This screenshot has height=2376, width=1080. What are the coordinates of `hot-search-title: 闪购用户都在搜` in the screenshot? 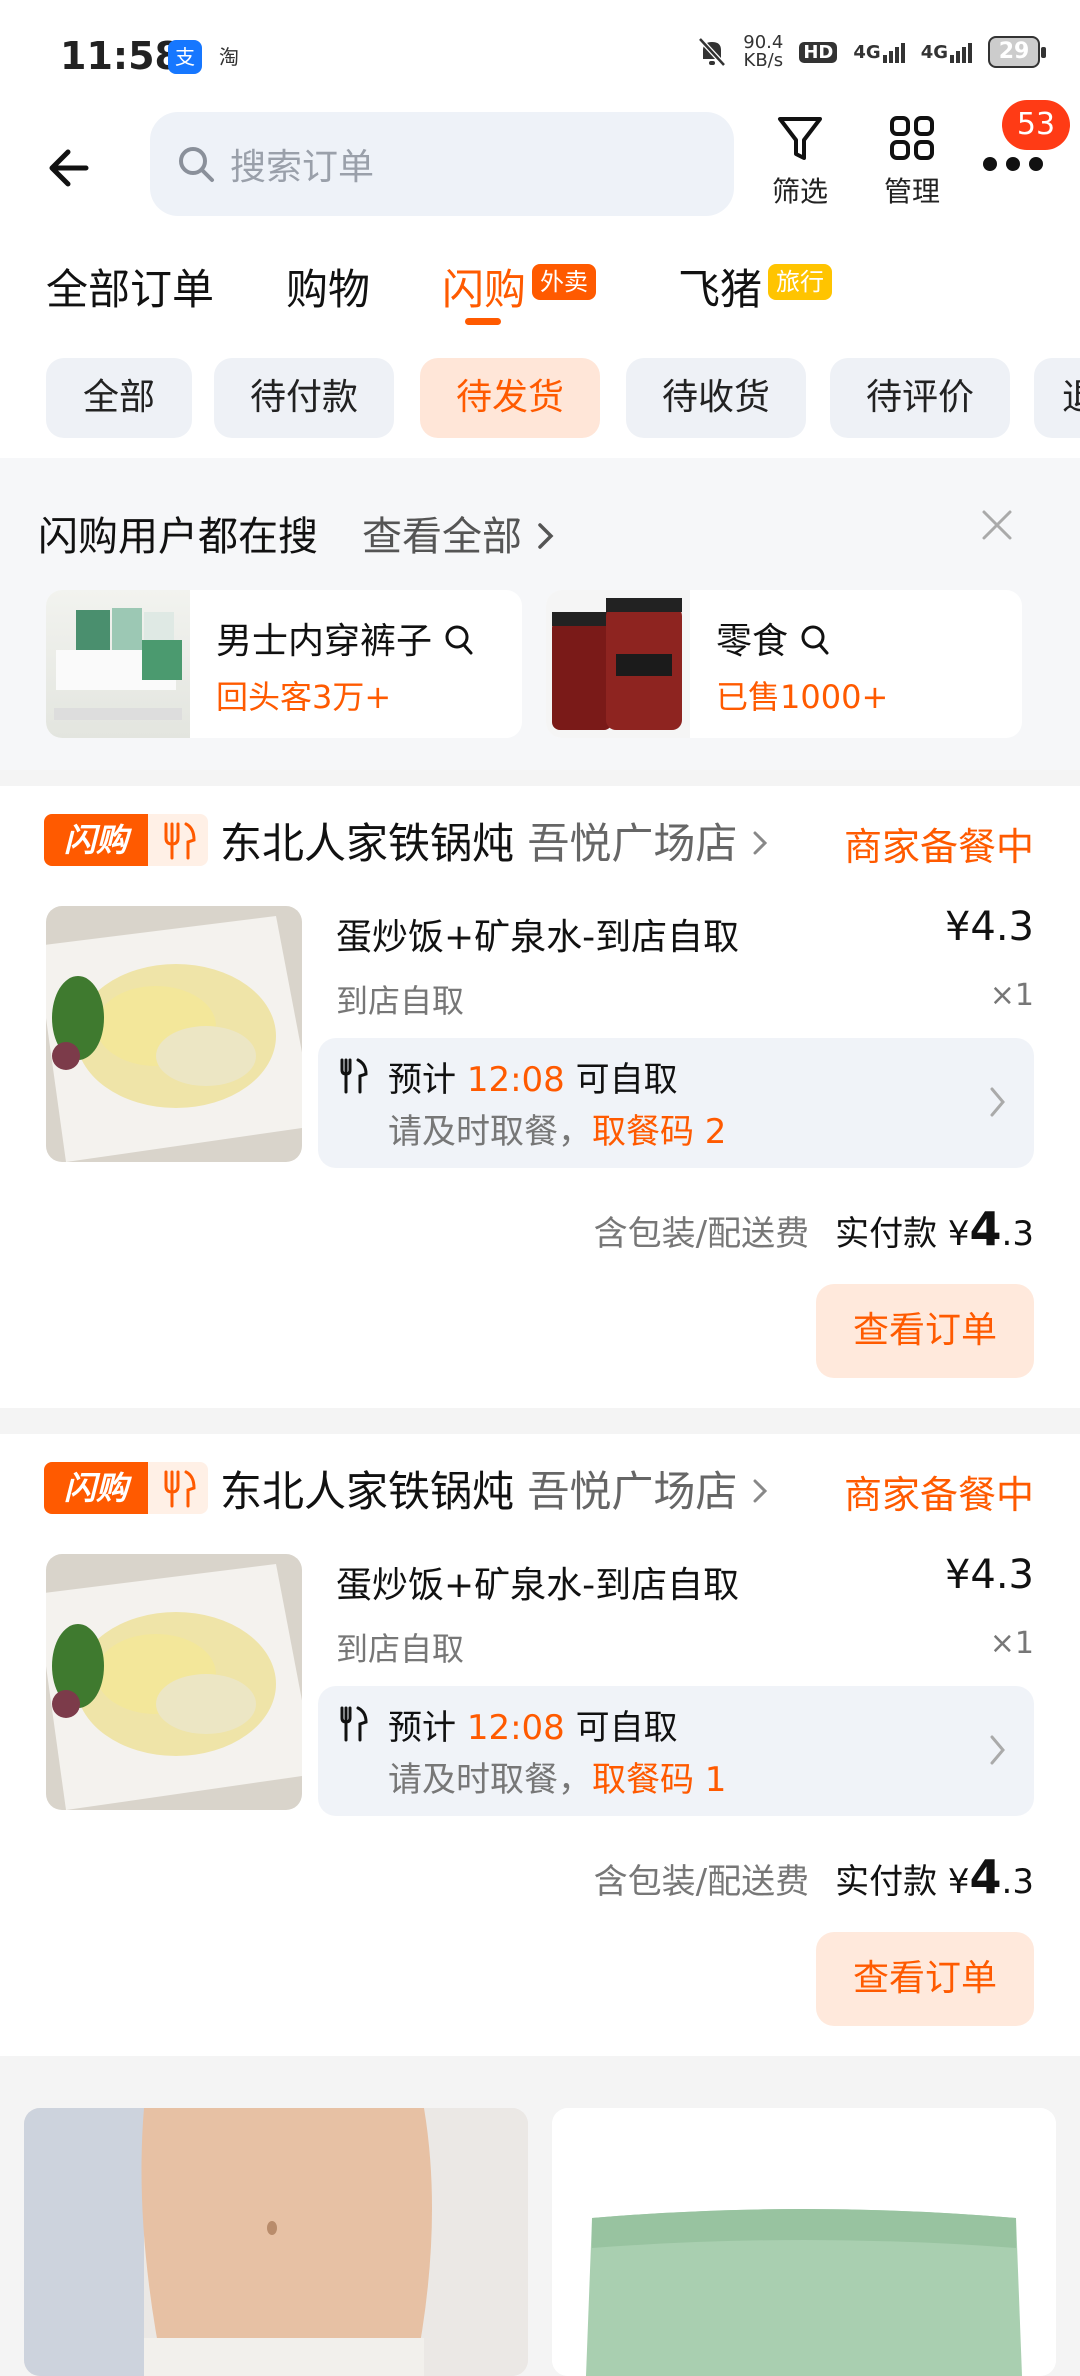 It's located at (178, 537).